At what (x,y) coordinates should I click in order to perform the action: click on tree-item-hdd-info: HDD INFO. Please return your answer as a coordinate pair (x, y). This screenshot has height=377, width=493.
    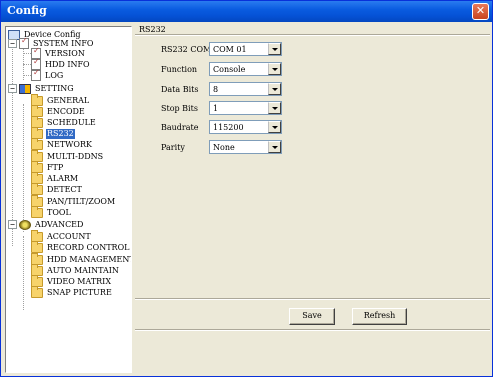
    Looking at the image, I should click on (61, 63).